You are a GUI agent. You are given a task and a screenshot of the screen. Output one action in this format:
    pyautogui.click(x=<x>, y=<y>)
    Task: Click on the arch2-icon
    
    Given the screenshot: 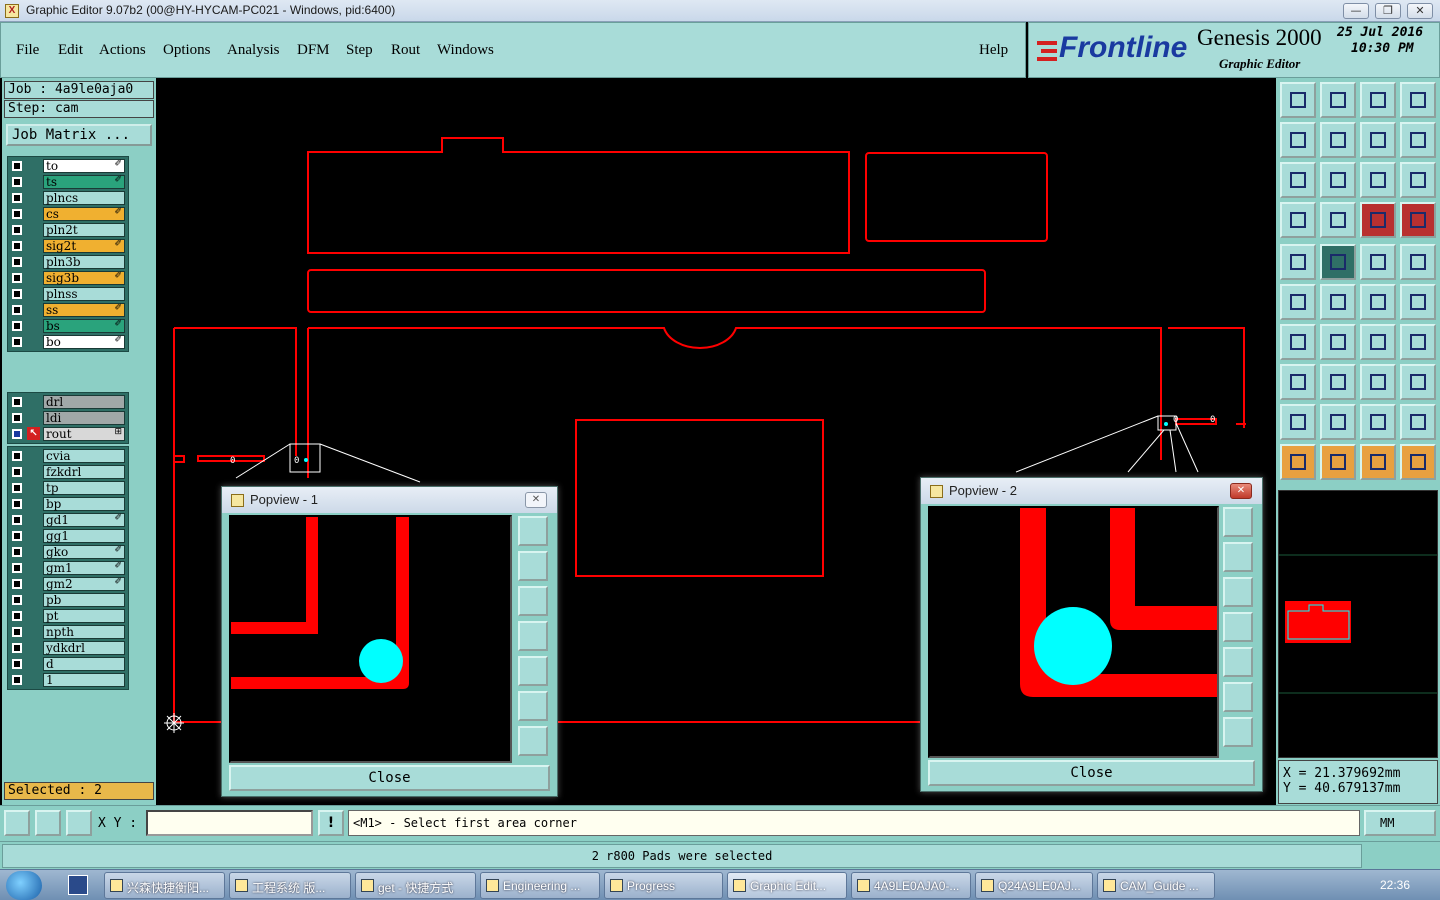 What is the action you would take?
    pyautogui.click(x=1378, y=422)
    